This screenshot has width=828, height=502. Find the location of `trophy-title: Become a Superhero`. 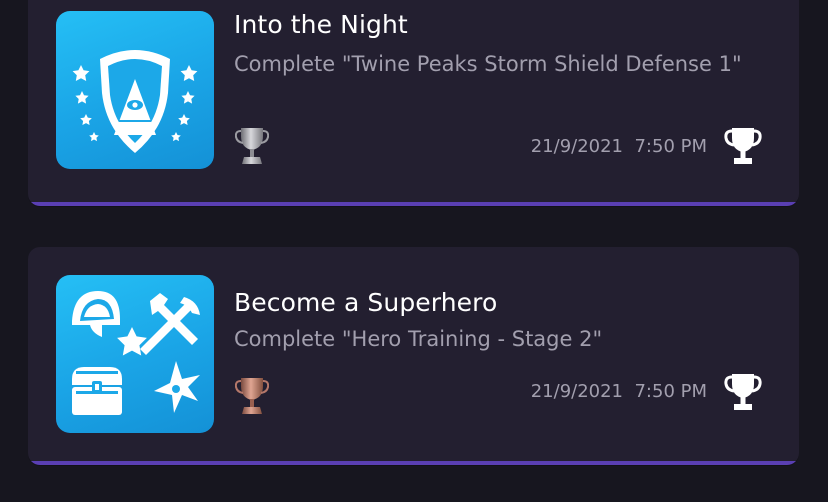

trophy-title: Become a Superhero is located at coordinates (366, 302).